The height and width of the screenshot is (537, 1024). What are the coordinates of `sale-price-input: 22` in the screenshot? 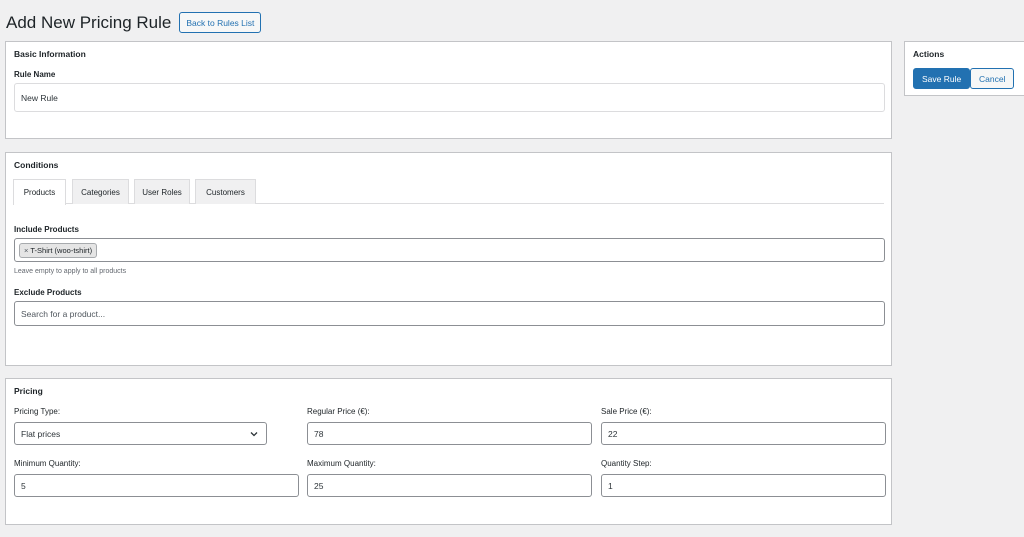 It's located at (743, 433).